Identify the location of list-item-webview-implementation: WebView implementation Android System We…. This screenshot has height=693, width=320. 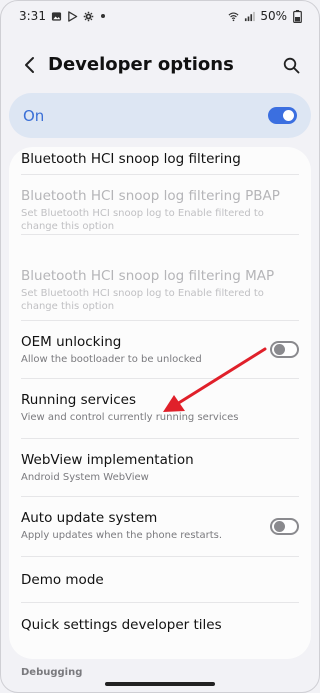
(160, 468).